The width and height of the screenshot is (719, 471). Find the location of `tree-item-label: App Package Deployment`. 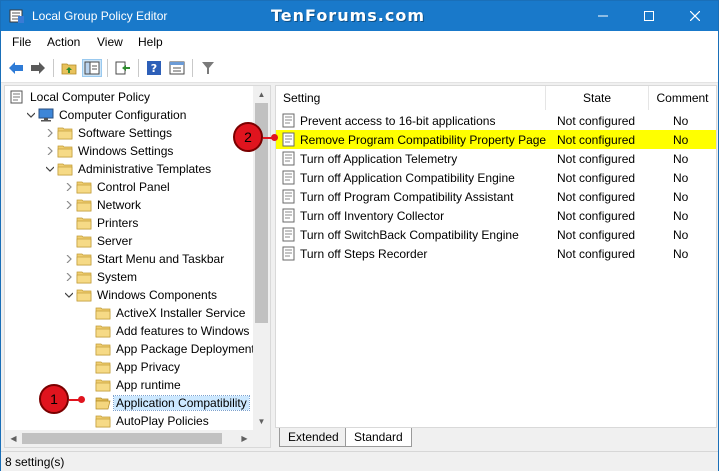

tree-item-label: App Package Deployment is located at coordinates (185, 349).